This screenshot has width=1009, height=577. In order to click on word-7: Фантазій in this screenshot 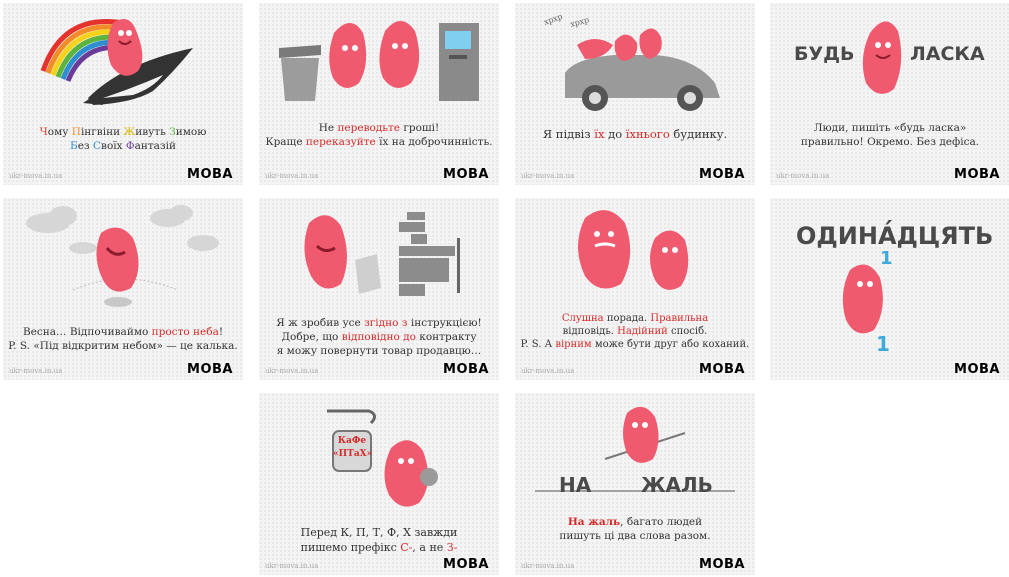, I will do `click(151, 146)`.